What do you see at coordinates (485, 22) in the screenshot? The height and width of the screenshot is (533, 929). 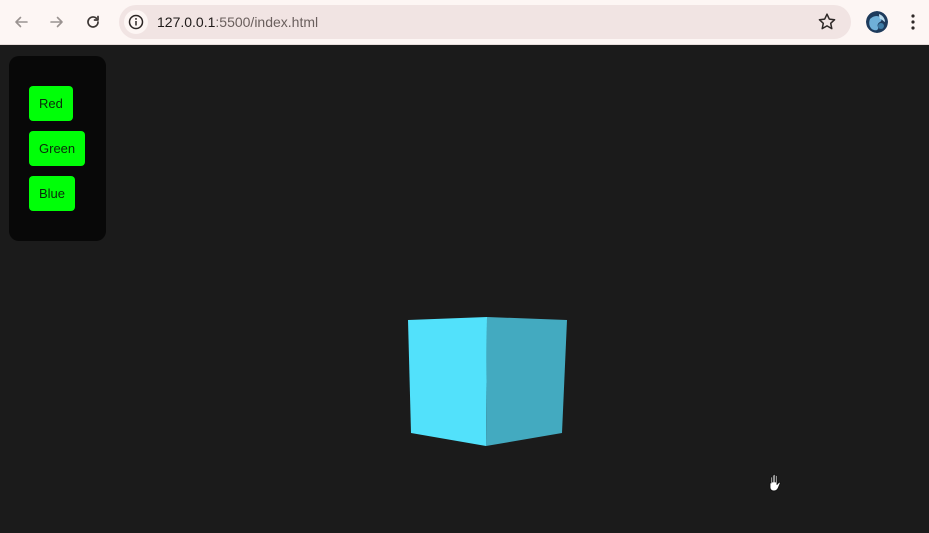 I see `address-bar: 127.0.0.1:5500/index.html` at bounding box center [485, 22].